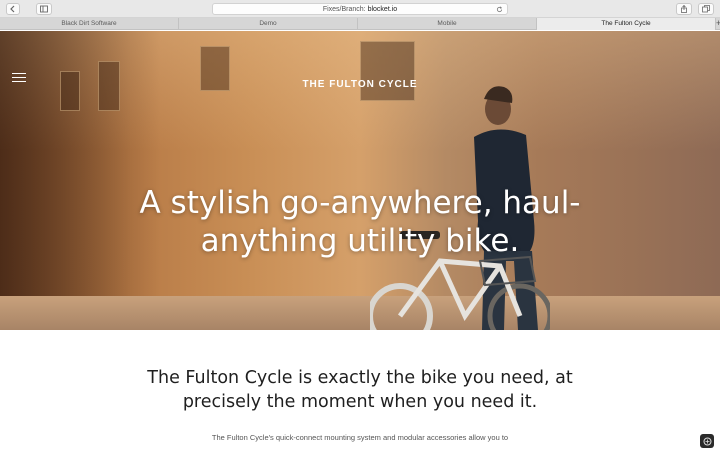 The width and height of the screenshot is (720, 450). What do you see at coordinates (89, 24) in the screenshot?
I see `tab-black-dirt-software: Black Dirt Software` at bounding box center [89, 24].